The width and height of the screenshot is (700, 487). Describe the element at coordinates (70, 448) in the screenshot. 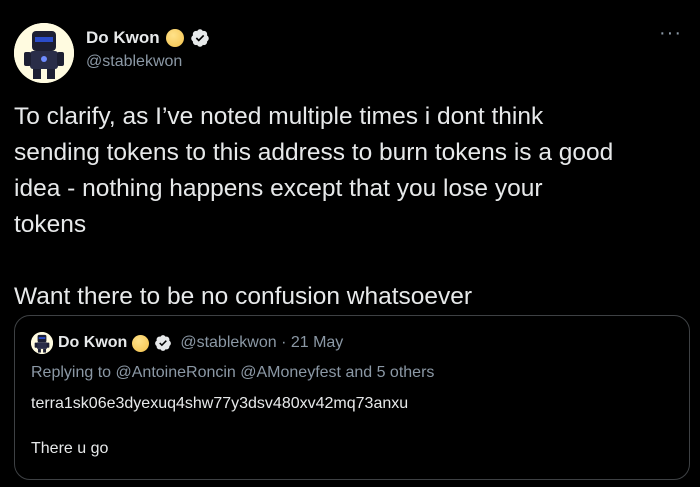

I see `quoted-text: There u go` at that location.